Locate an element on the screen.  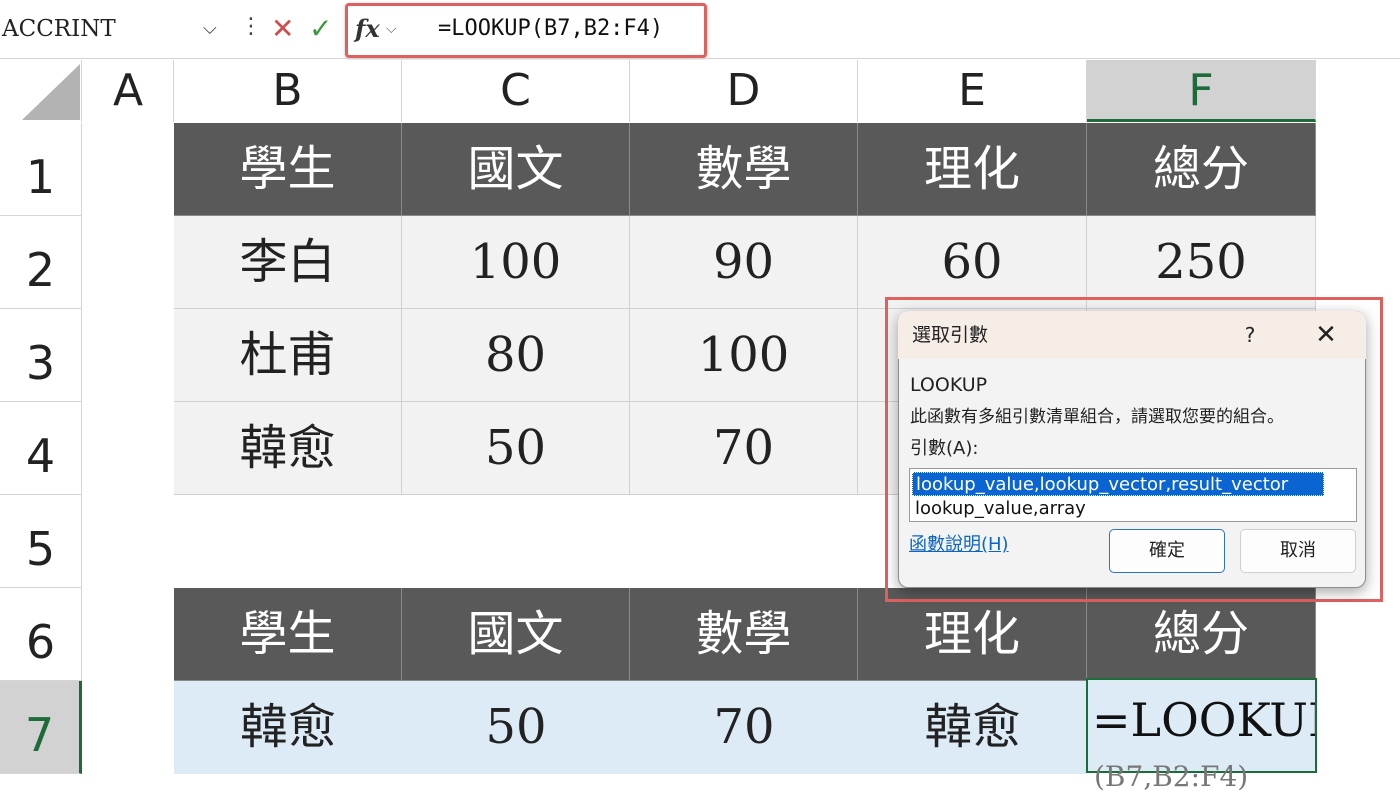
cell-e7: 韓愈 is located at coordinates (972, 727).